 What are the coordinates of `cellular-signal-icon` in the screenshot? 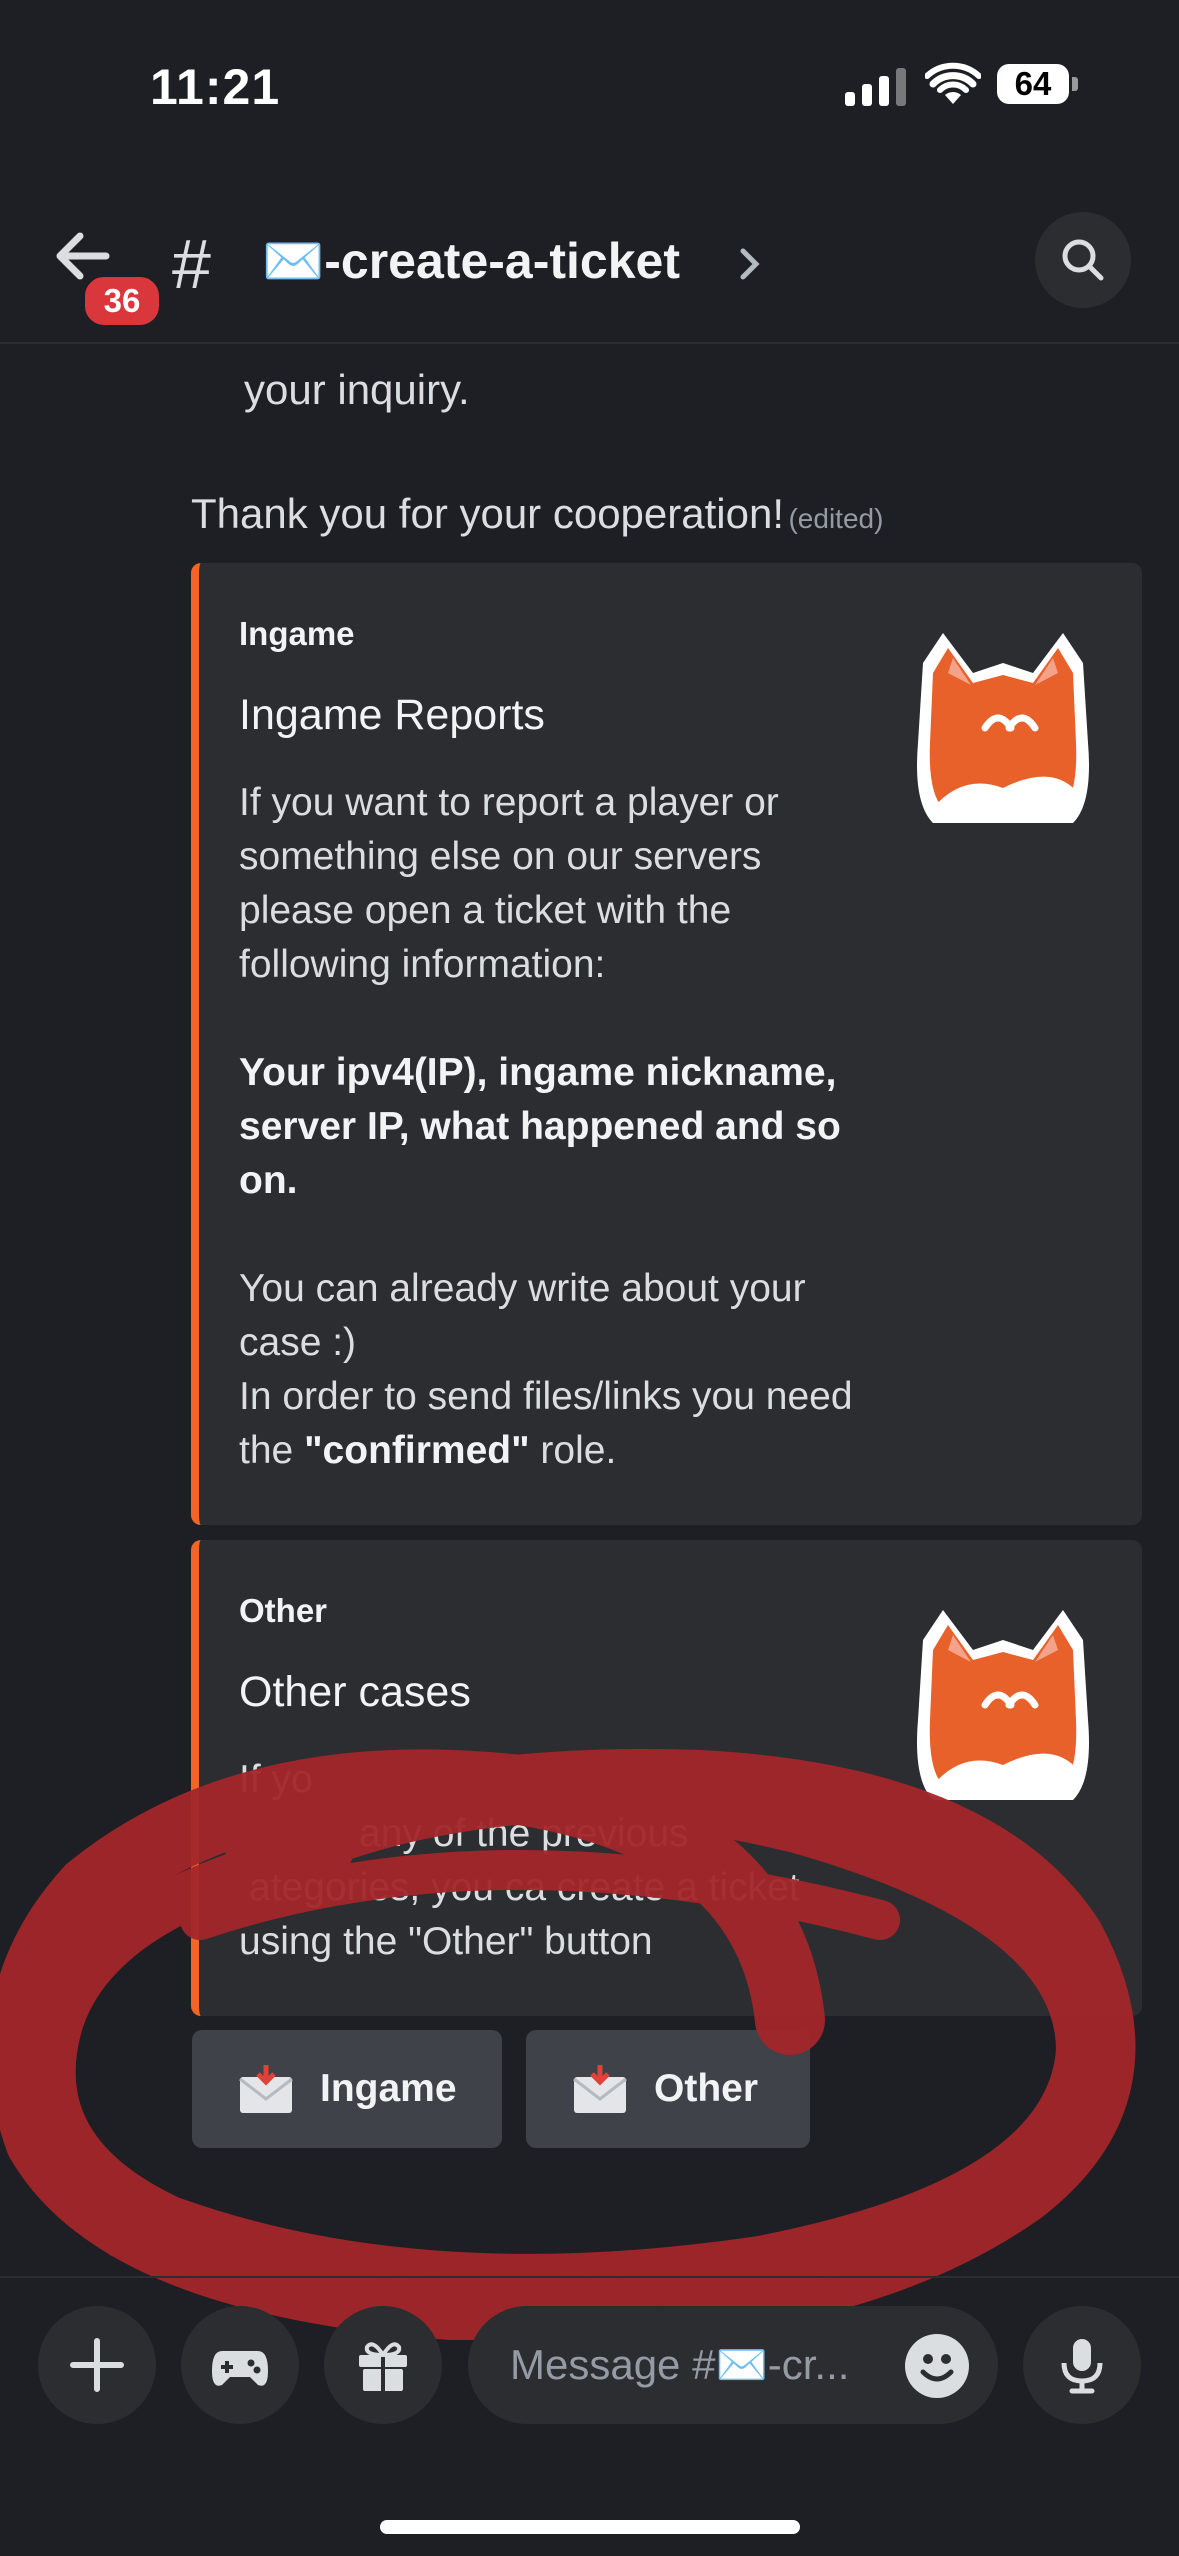 It's located at (875, 87).